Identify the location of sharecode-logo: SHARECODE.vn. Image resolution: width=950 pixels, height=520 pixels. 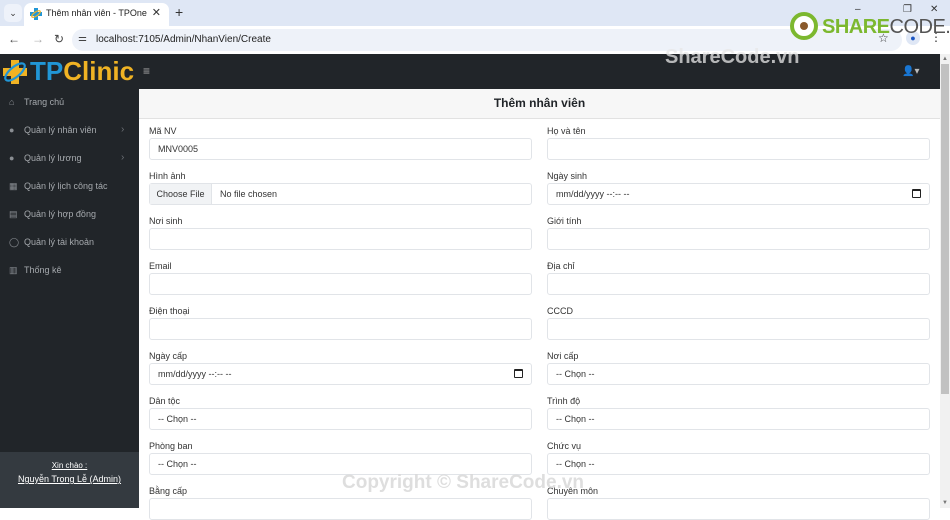
(870, 27).